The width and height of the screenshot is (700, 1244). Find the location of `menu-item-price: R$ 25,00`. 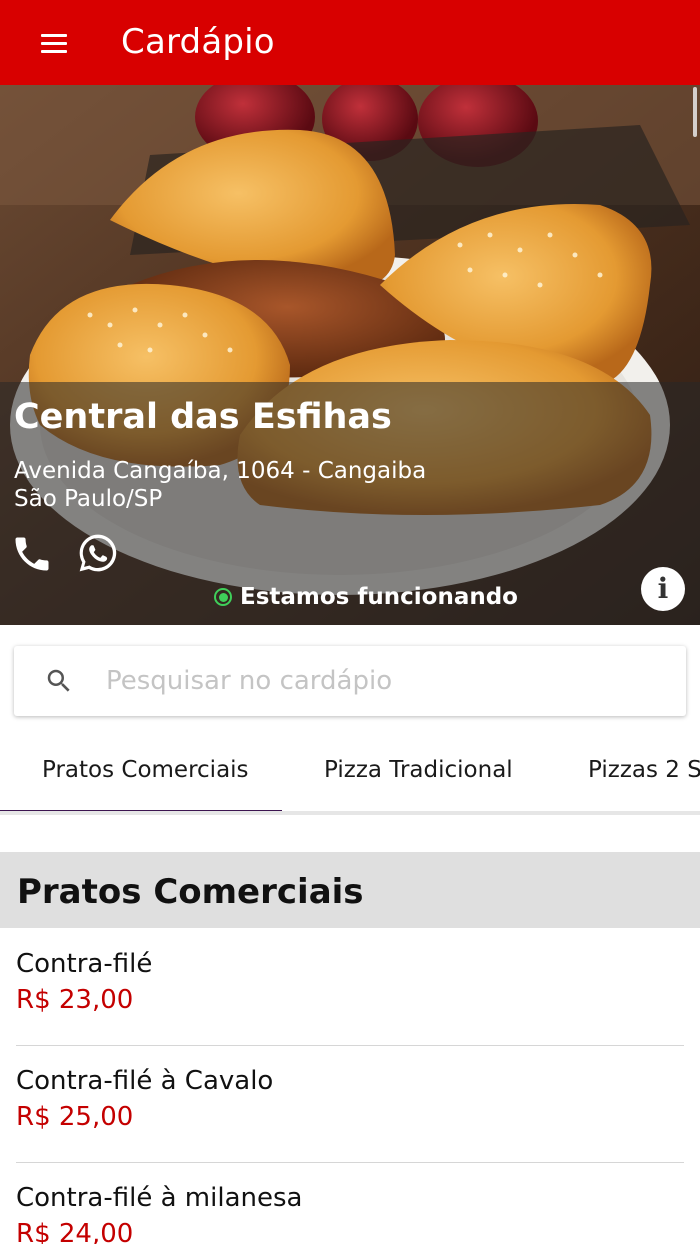

menu-item-price: R$ 25,00 is located at coordinates (75, 1117).